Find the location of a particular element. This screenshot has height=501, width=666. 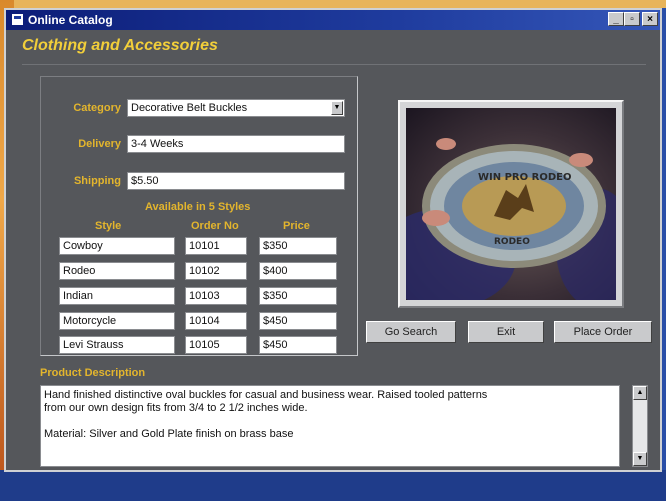

style-field: Motorcycle is located at coordinates (117, 321).